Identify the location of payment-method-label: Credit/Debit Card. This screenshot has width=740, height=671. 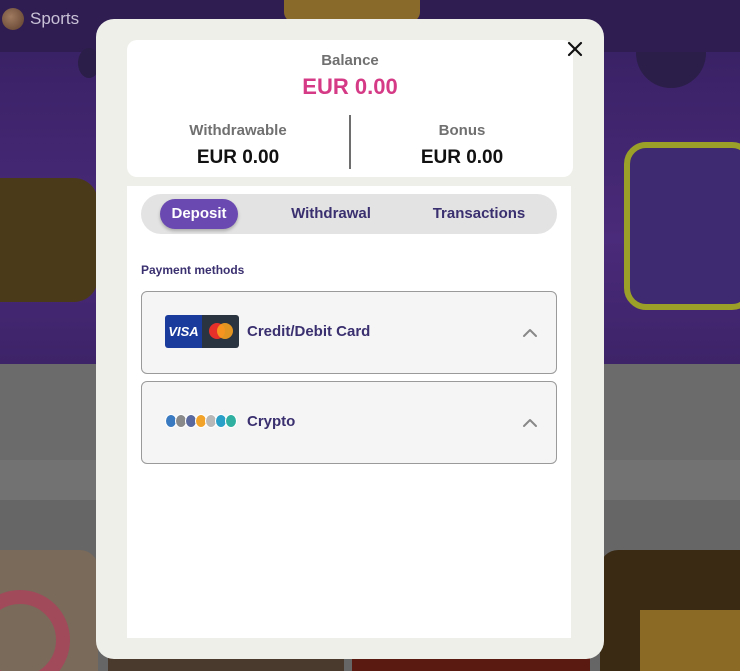
(309, 331).